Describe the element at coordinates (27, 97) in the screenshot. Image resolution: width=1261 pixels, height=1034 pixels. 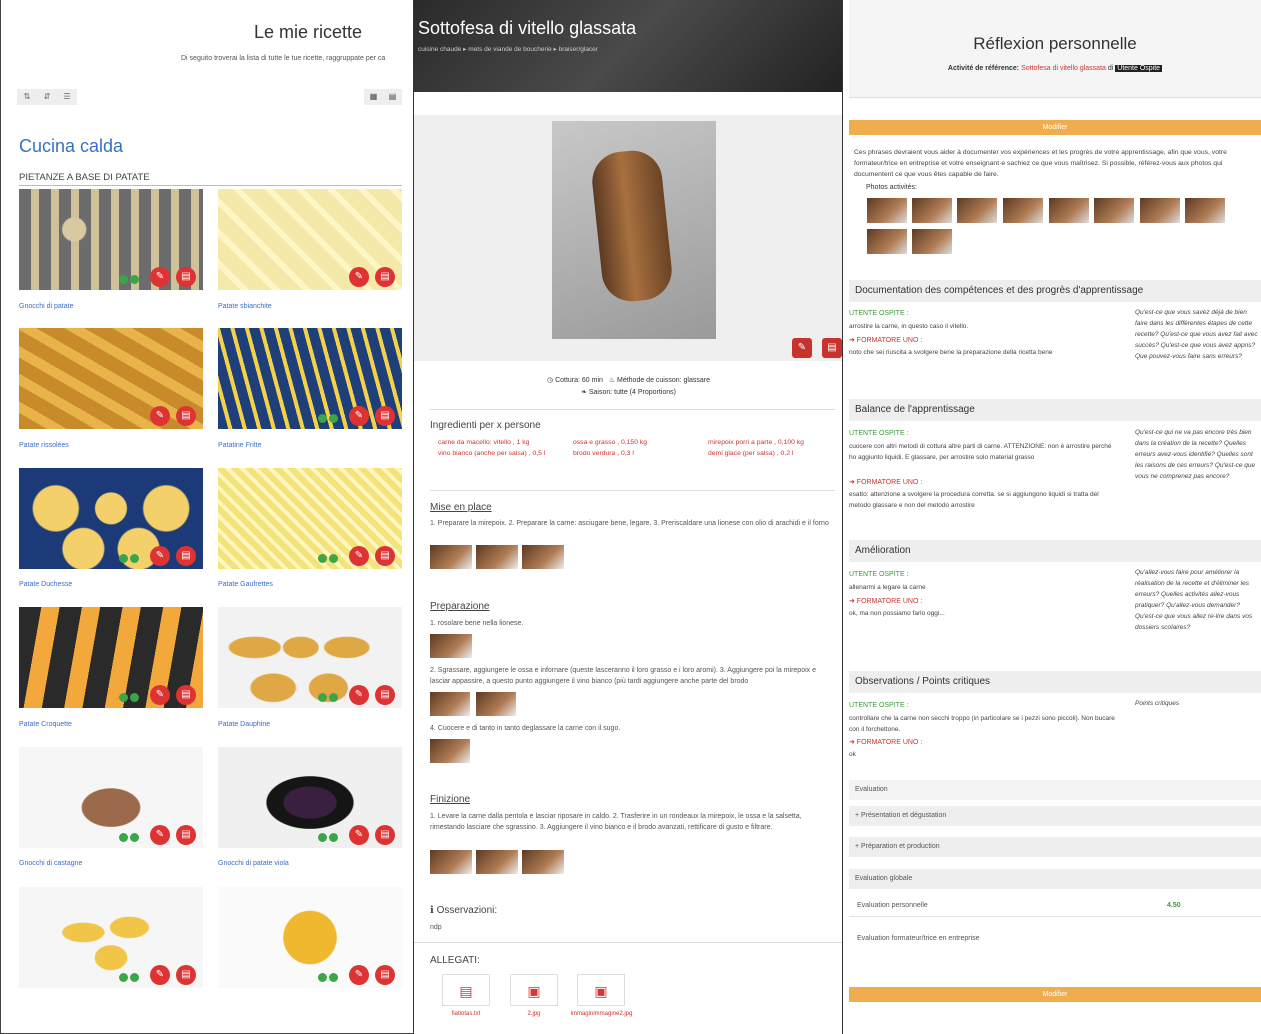
I see `sort-asc-icon: ⇅` at that location.